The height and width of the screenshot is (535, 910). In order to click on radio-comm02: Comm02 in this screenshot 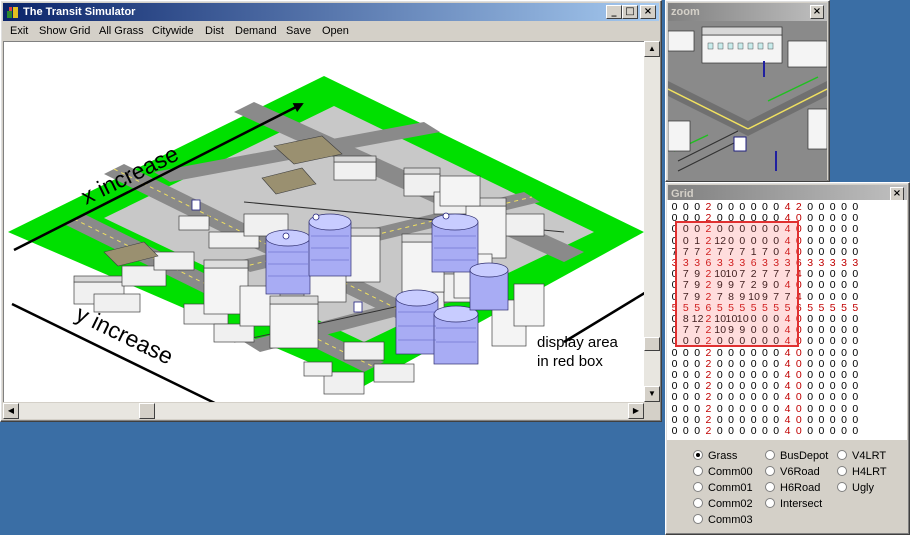, I will do `click(723, 504)`.